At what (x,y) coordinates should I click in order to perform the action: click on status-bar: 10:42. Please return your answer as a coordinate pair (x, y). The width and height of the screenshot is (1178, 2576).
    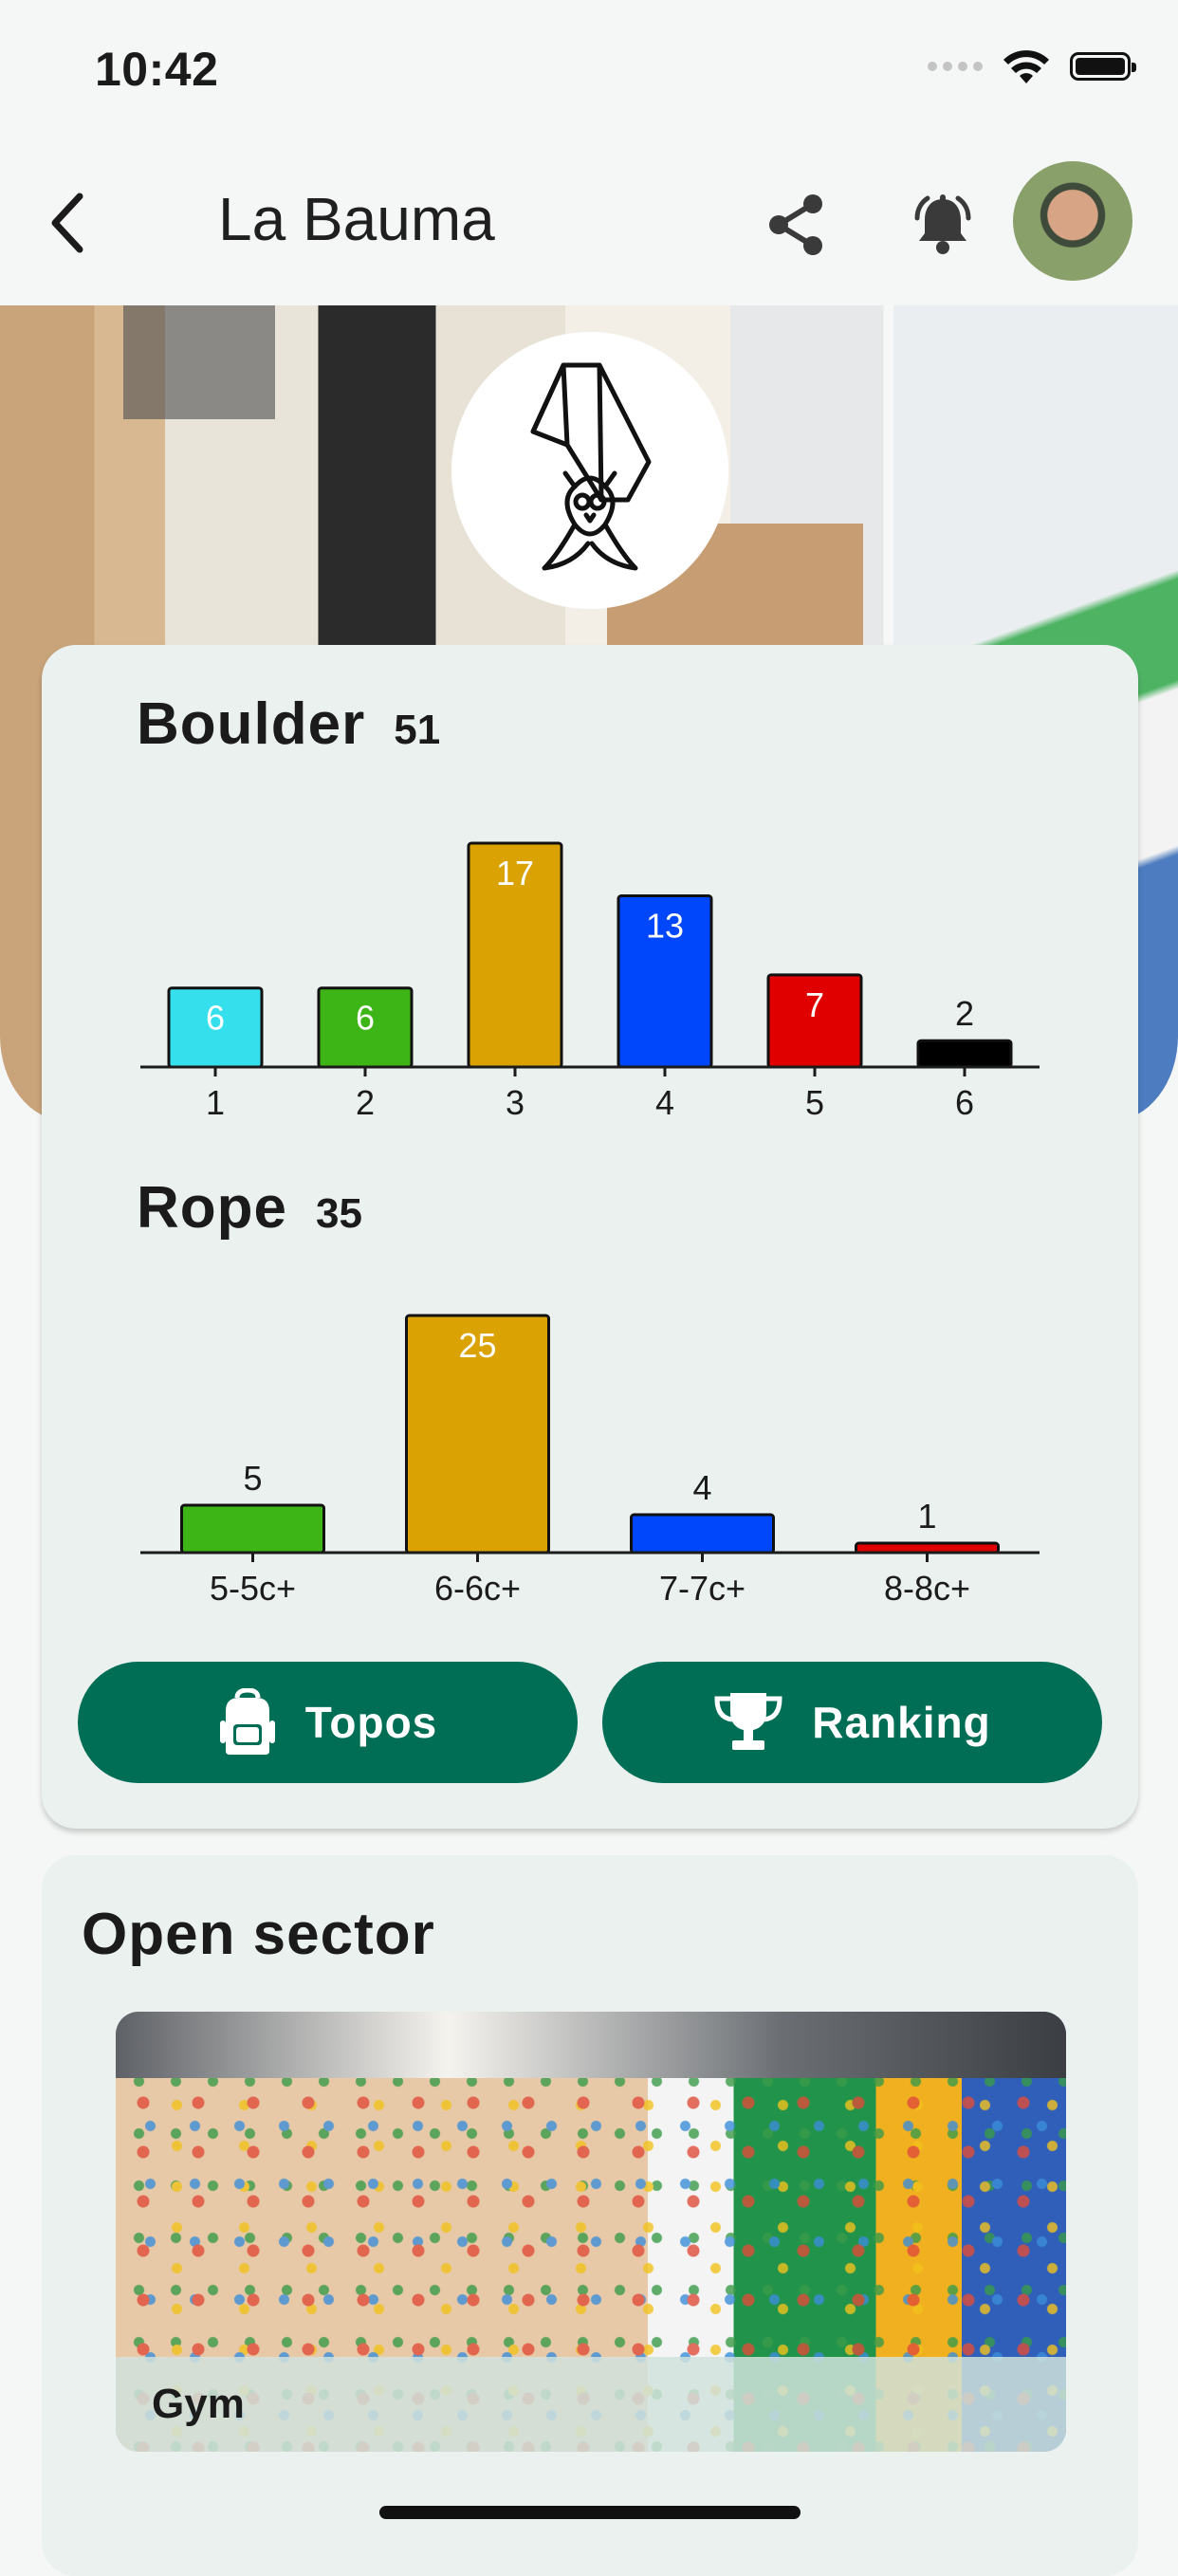
    Looking at the image, I should click on (589, 71).